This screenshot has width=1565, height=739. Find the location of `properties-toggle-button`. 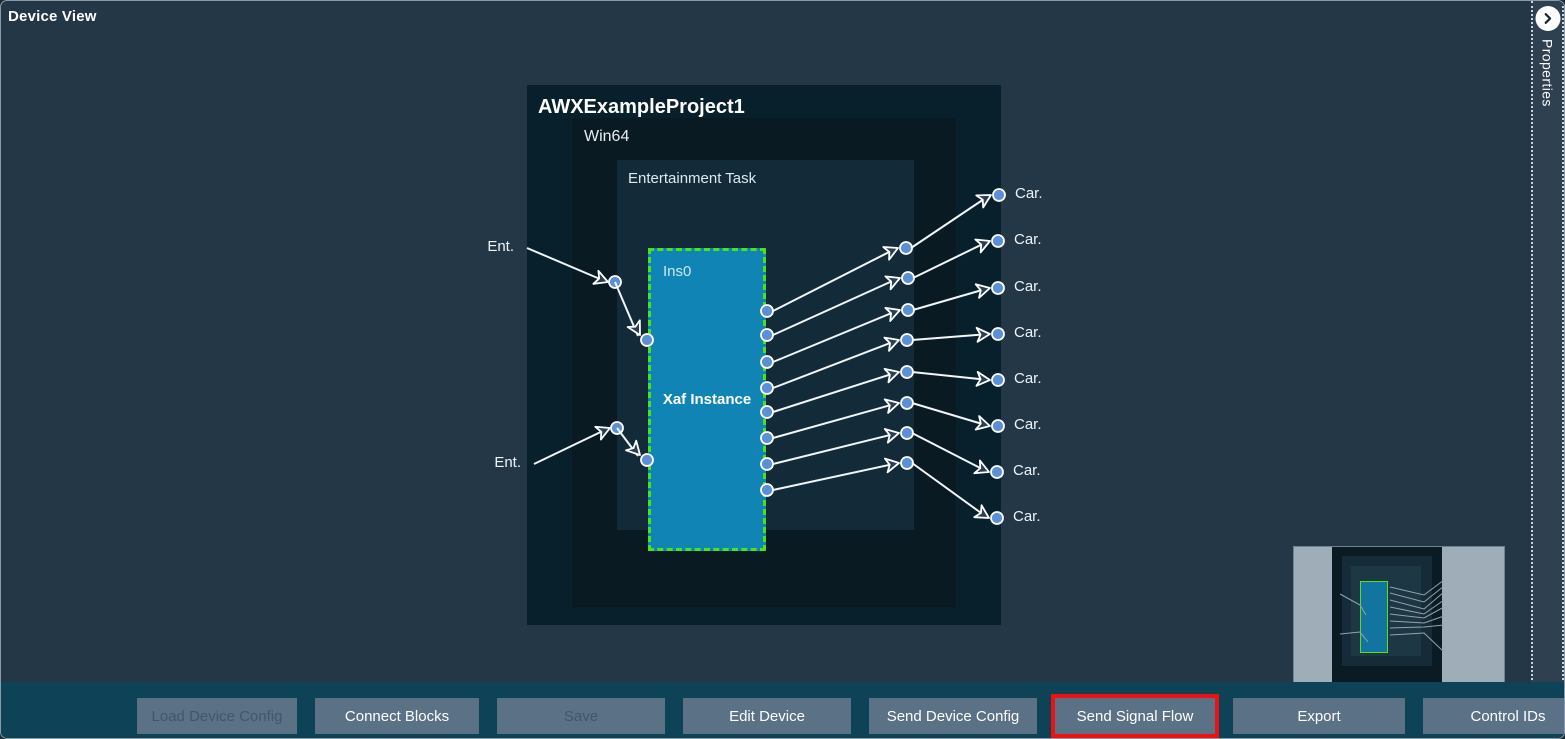

properties-toggle-button is located at coordinates (1547, 18).